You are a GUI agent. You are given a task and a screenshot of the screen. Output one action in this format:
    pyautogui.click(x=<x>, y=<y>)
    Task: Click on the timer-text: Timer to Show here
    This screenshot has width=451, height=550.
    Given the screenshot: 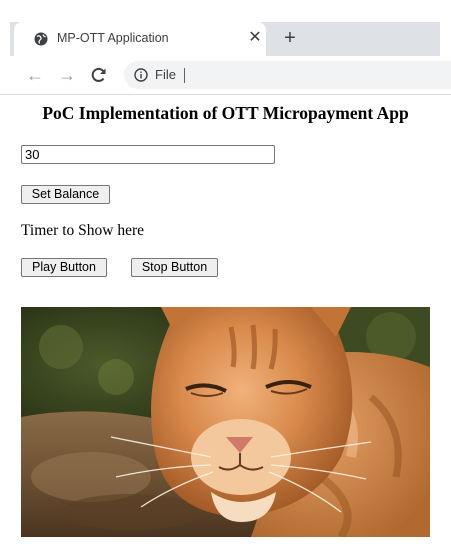 What is the action you would take?
    pyautogui.click(x=82, y=230)
    